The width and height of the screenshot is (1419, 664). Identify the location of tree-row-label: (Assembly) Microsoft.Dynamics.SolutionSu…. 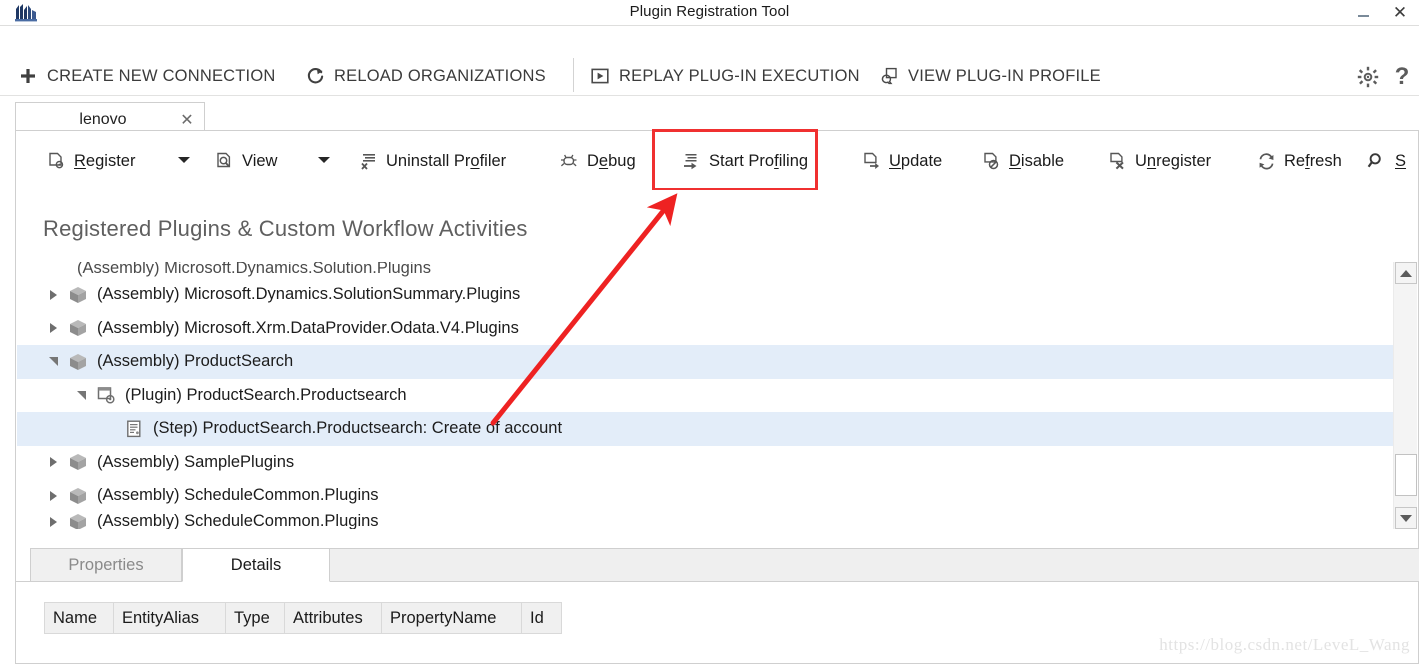
(309, 294).